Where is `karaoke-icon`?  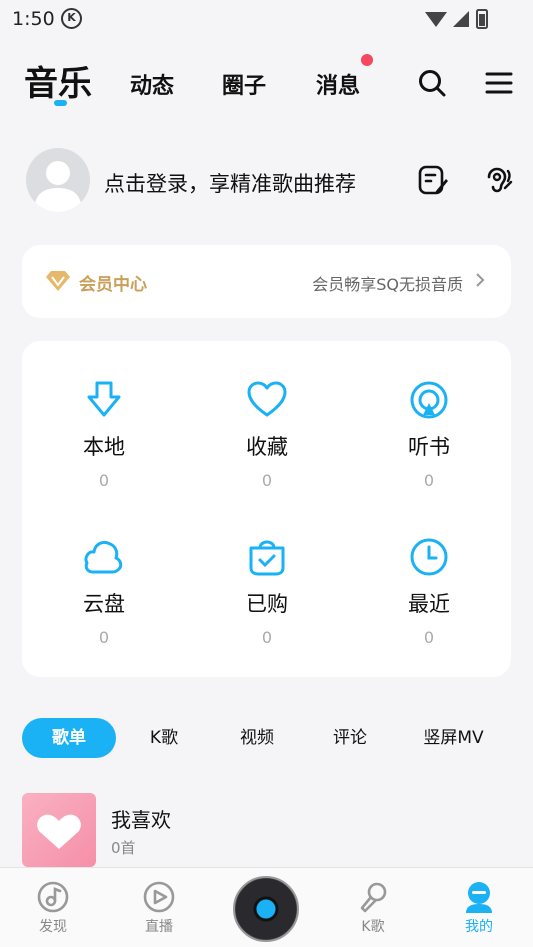 karaoke-icon is located at coordinates (373, 897).